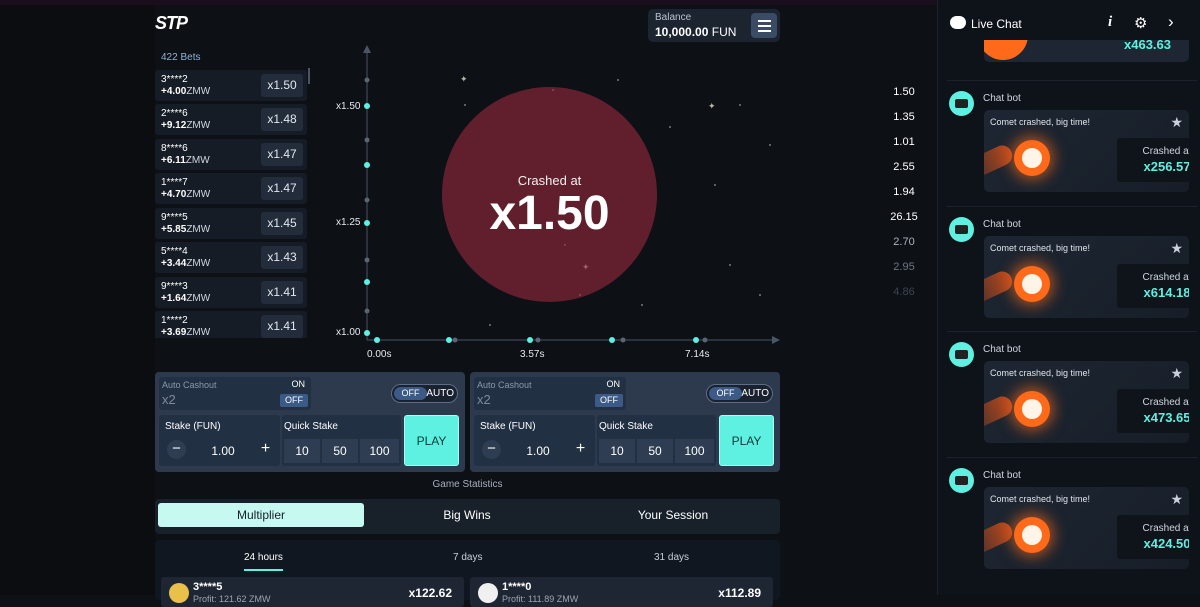 The image size is (1200, 607). Describe the element at coordinates (958, 22) in the screenshot. I see `chat-bubble-icon` at that location.